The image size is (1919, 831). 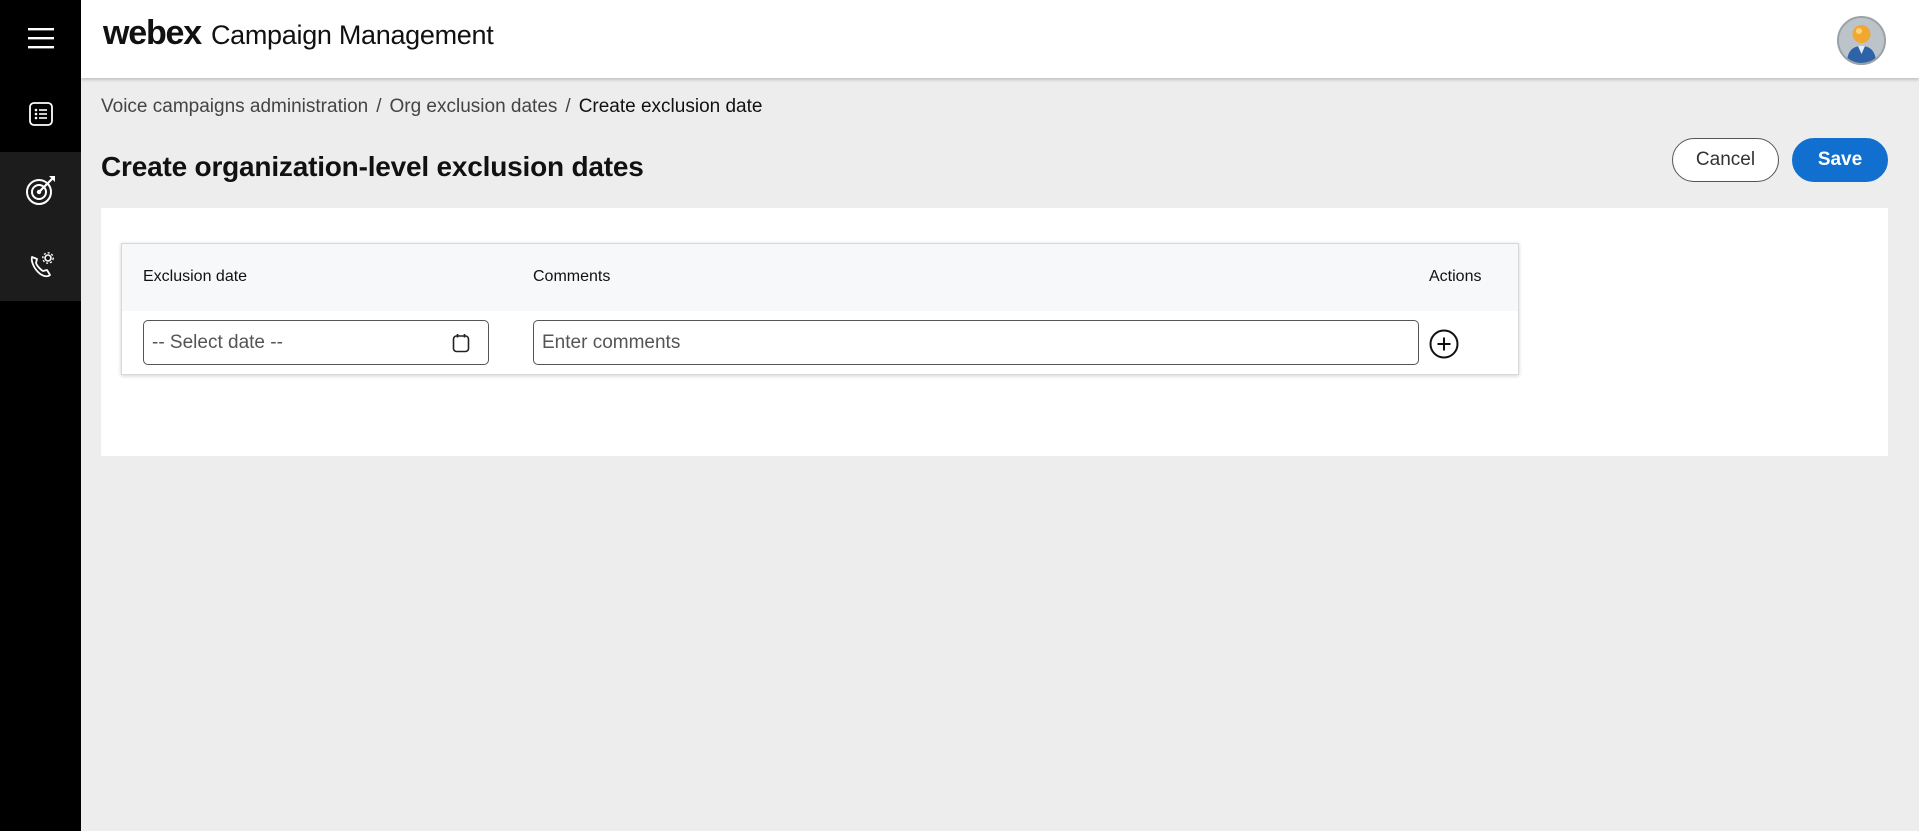 I want to click on hamburger-menu-button, so click(x=40, y=38).